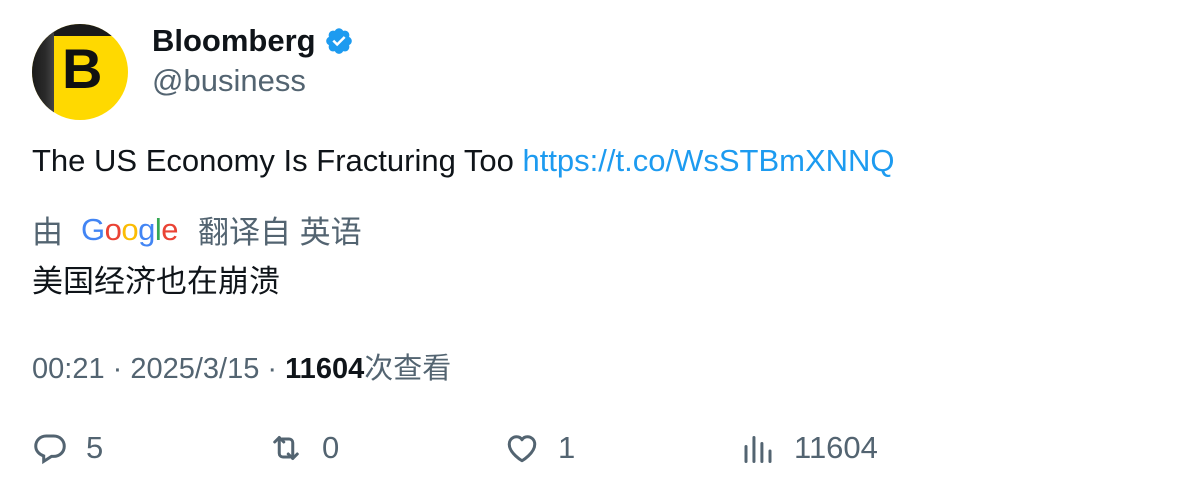  I want to click on like-count: 1, so click(567, 447).